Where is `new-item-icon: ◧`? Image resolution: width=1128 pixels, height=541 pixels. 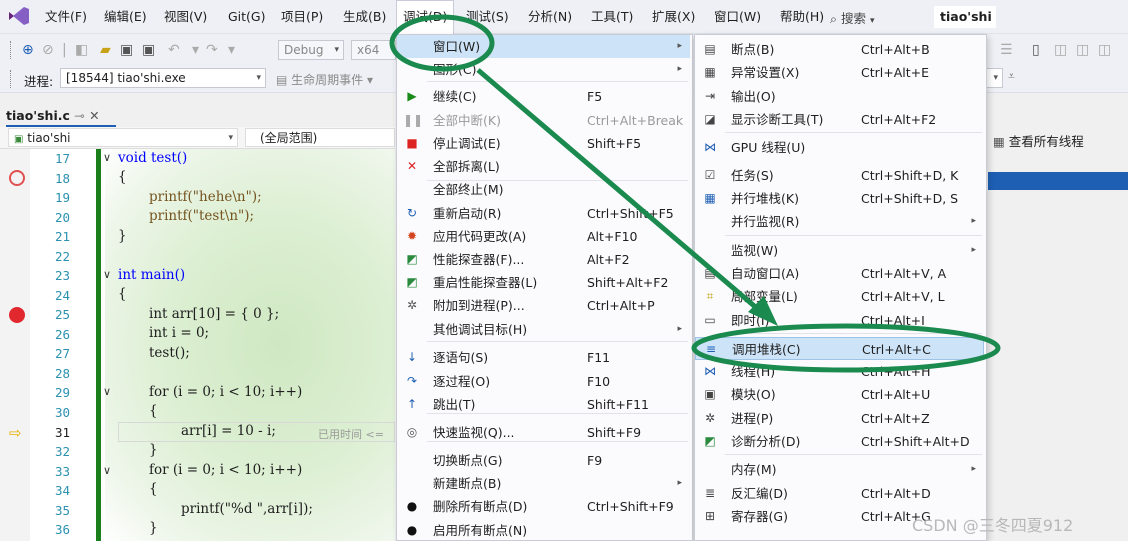 new-item-icon: ◧ is located at coordinates (81, 50).